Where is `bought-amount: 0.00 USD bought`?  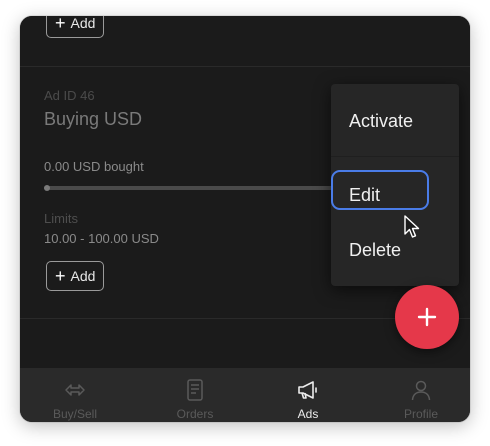
bought-amount: 0.00 USD bought is located at coordinates (94, 166).